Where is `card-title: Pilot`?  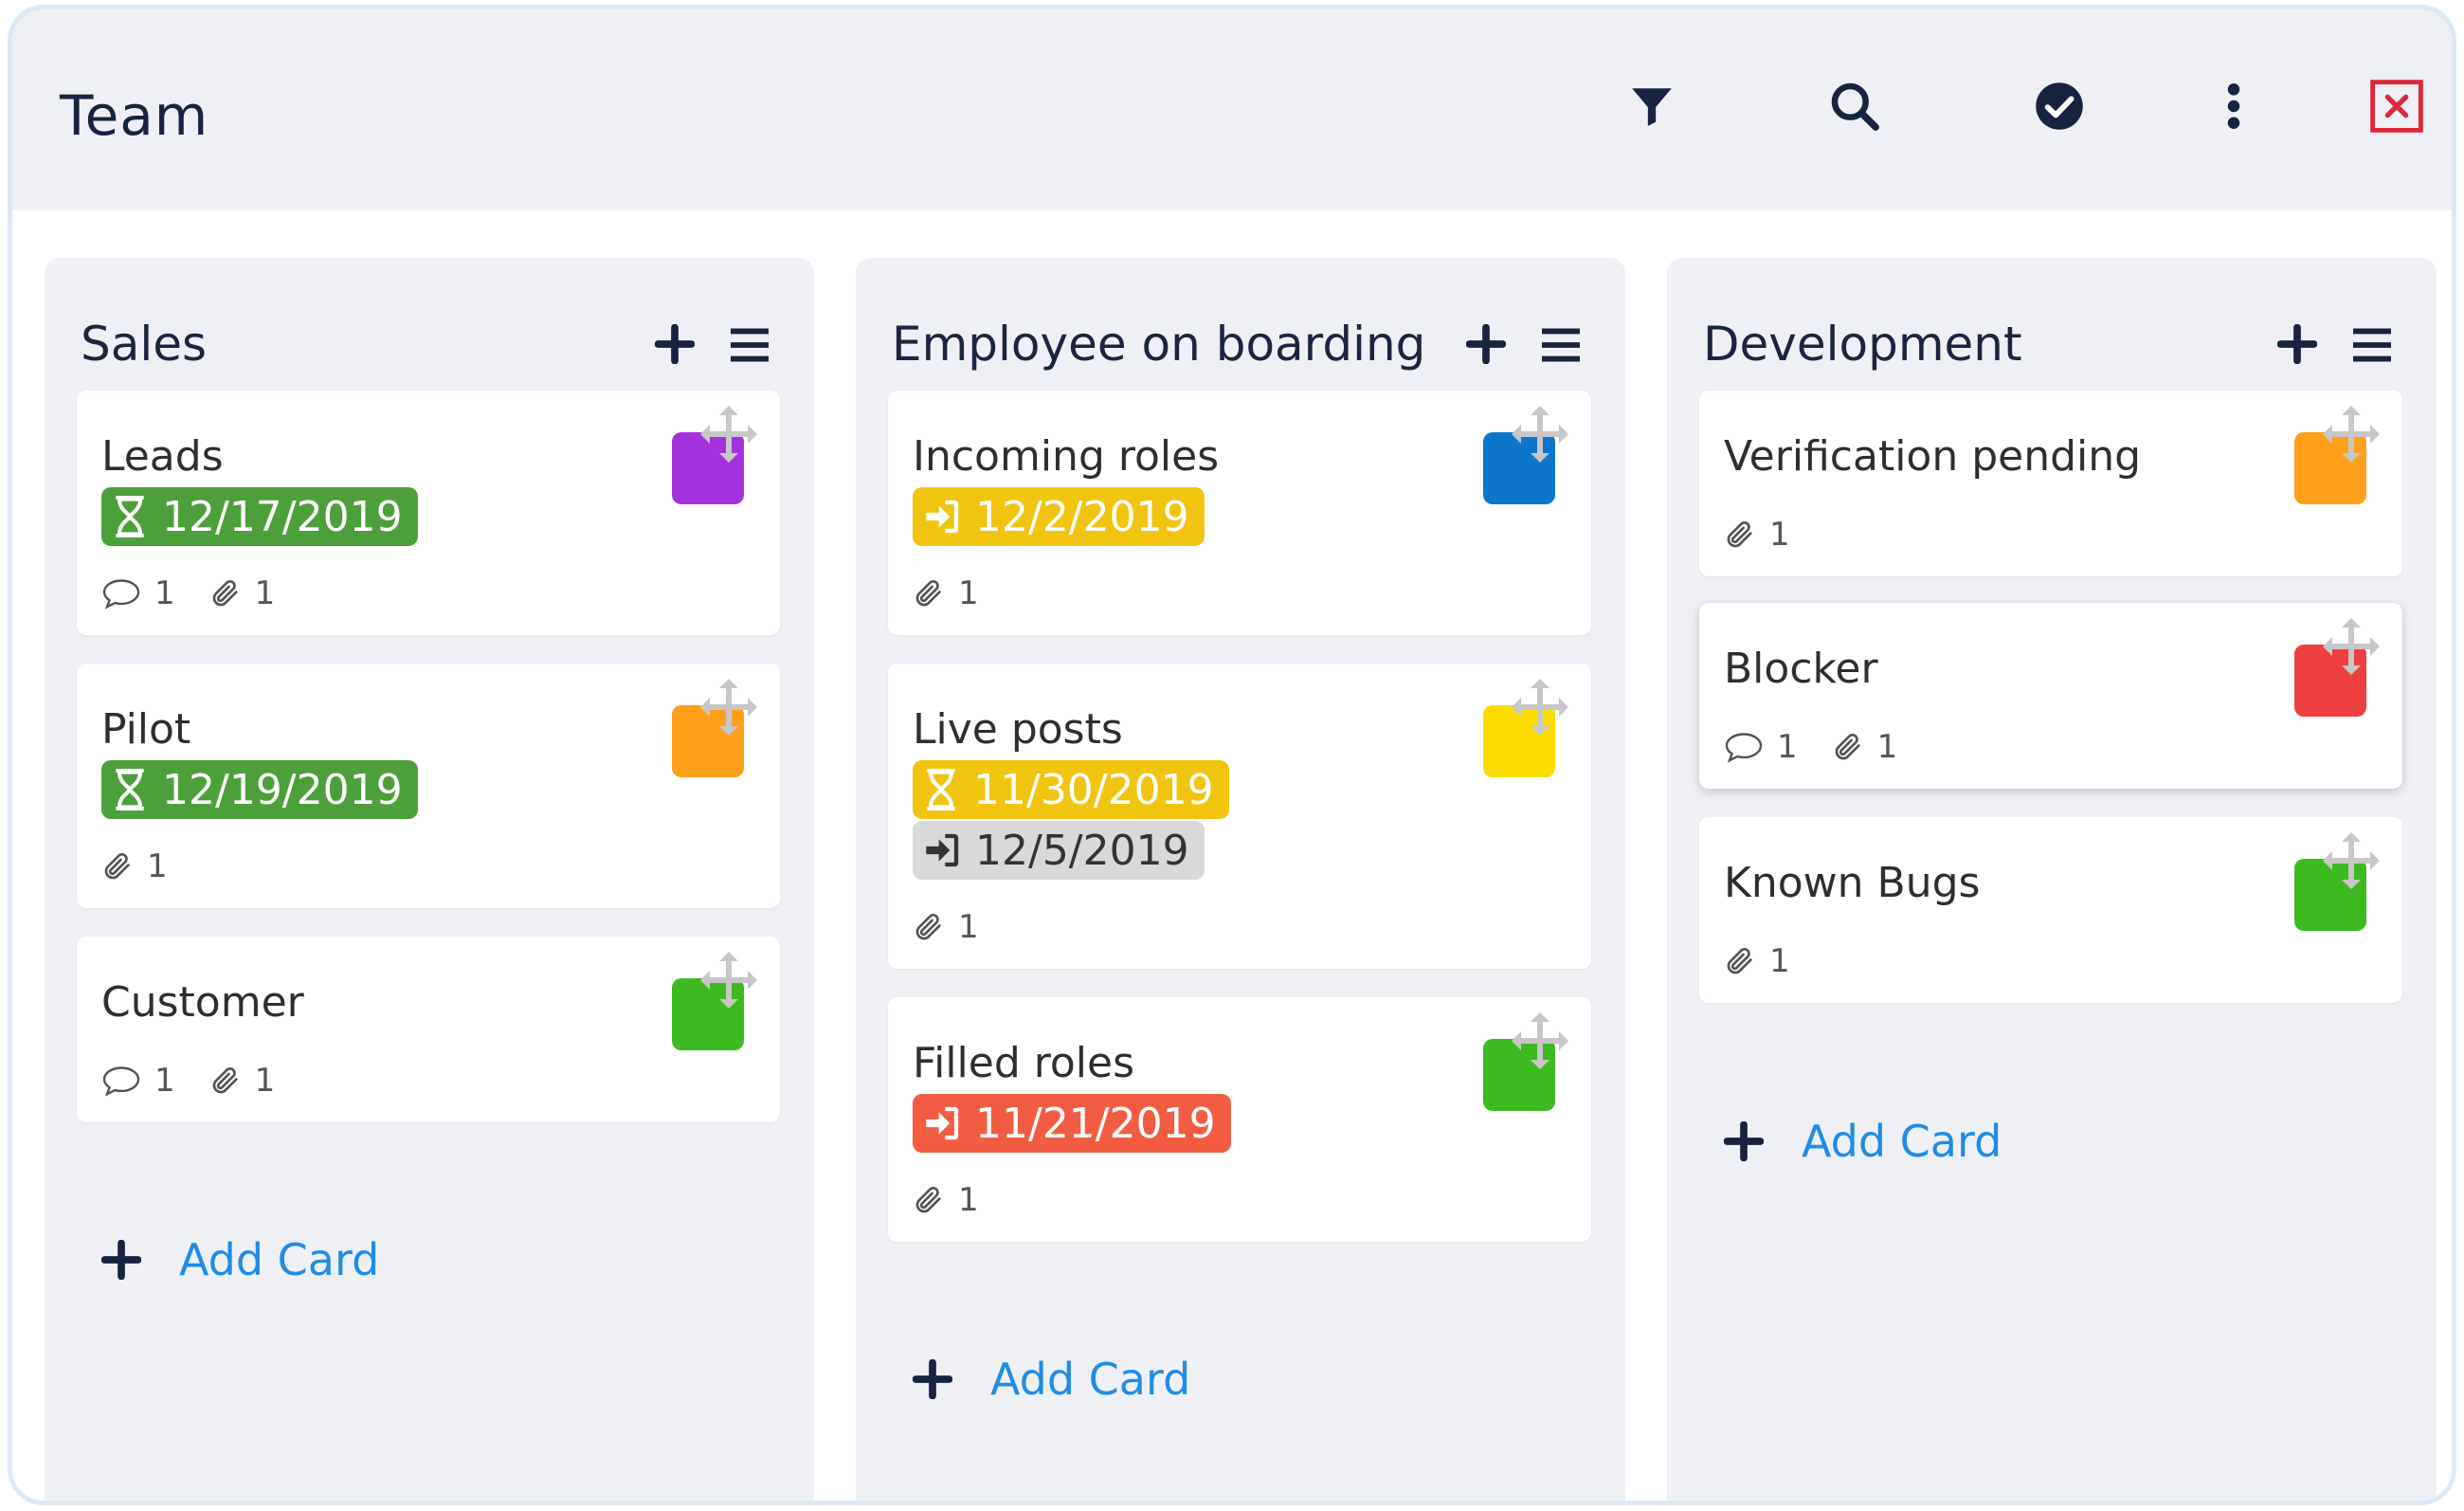 card-title: Pilot is located at coordinates (146, 729).